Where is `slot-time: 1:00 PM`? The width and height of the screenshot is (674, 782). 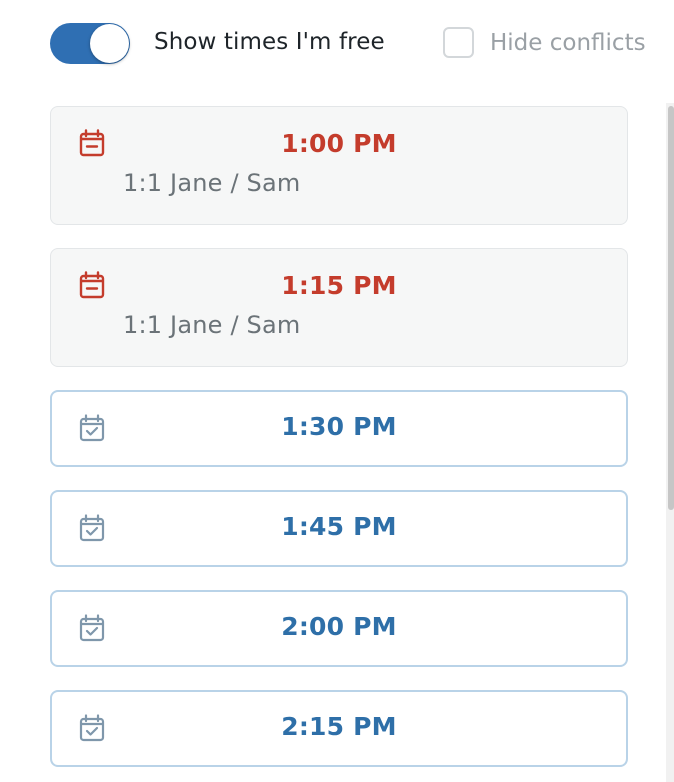 slot-time: 1:00 PM is located at coordinates (339, 143).